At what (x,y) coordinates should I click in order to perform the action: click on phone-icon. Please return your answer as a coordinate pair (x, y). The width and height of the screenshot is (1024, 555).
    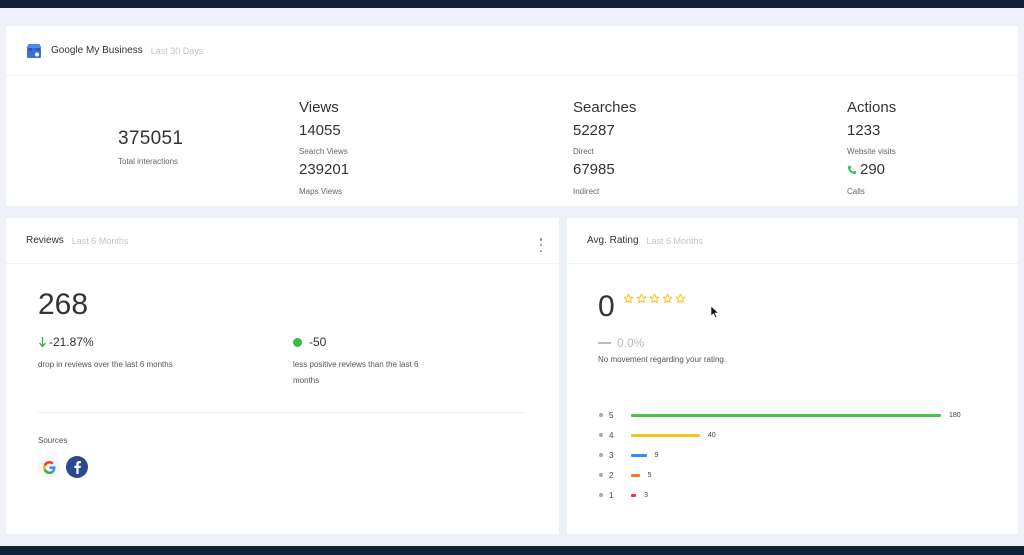
    Looking at the image, I should click on (852, 169).